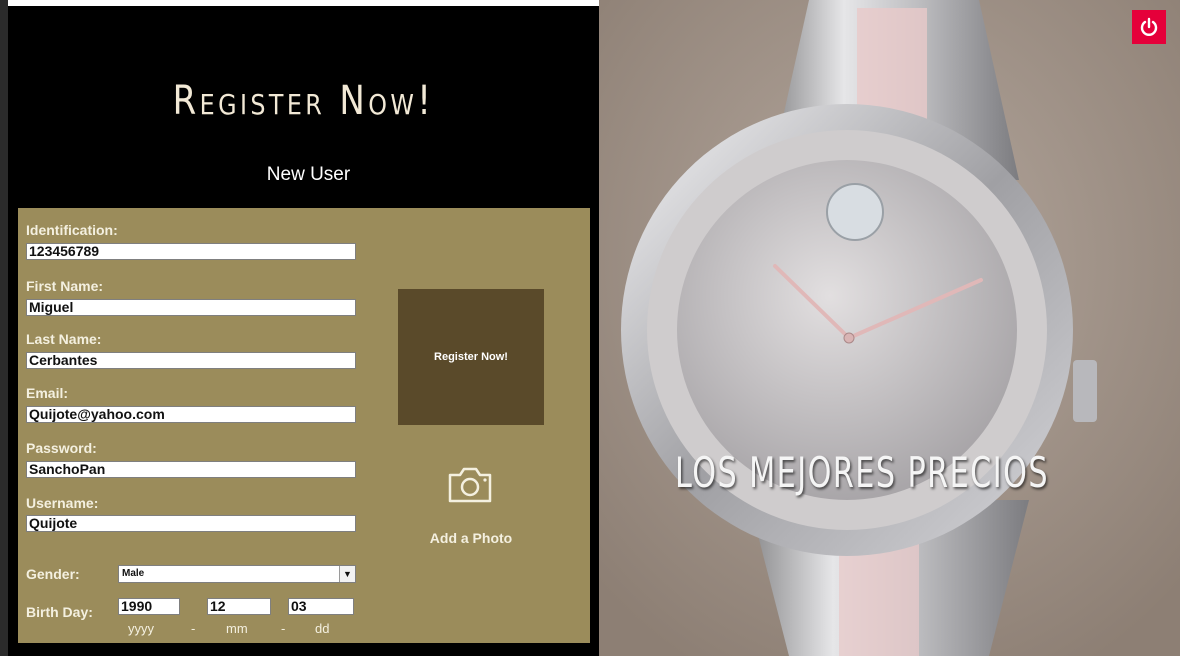 The image size is (1180, 656). Describe the element at coordinates (347, 574) in the screenshot. I see `chevron-down-icon: ▼` at that location.